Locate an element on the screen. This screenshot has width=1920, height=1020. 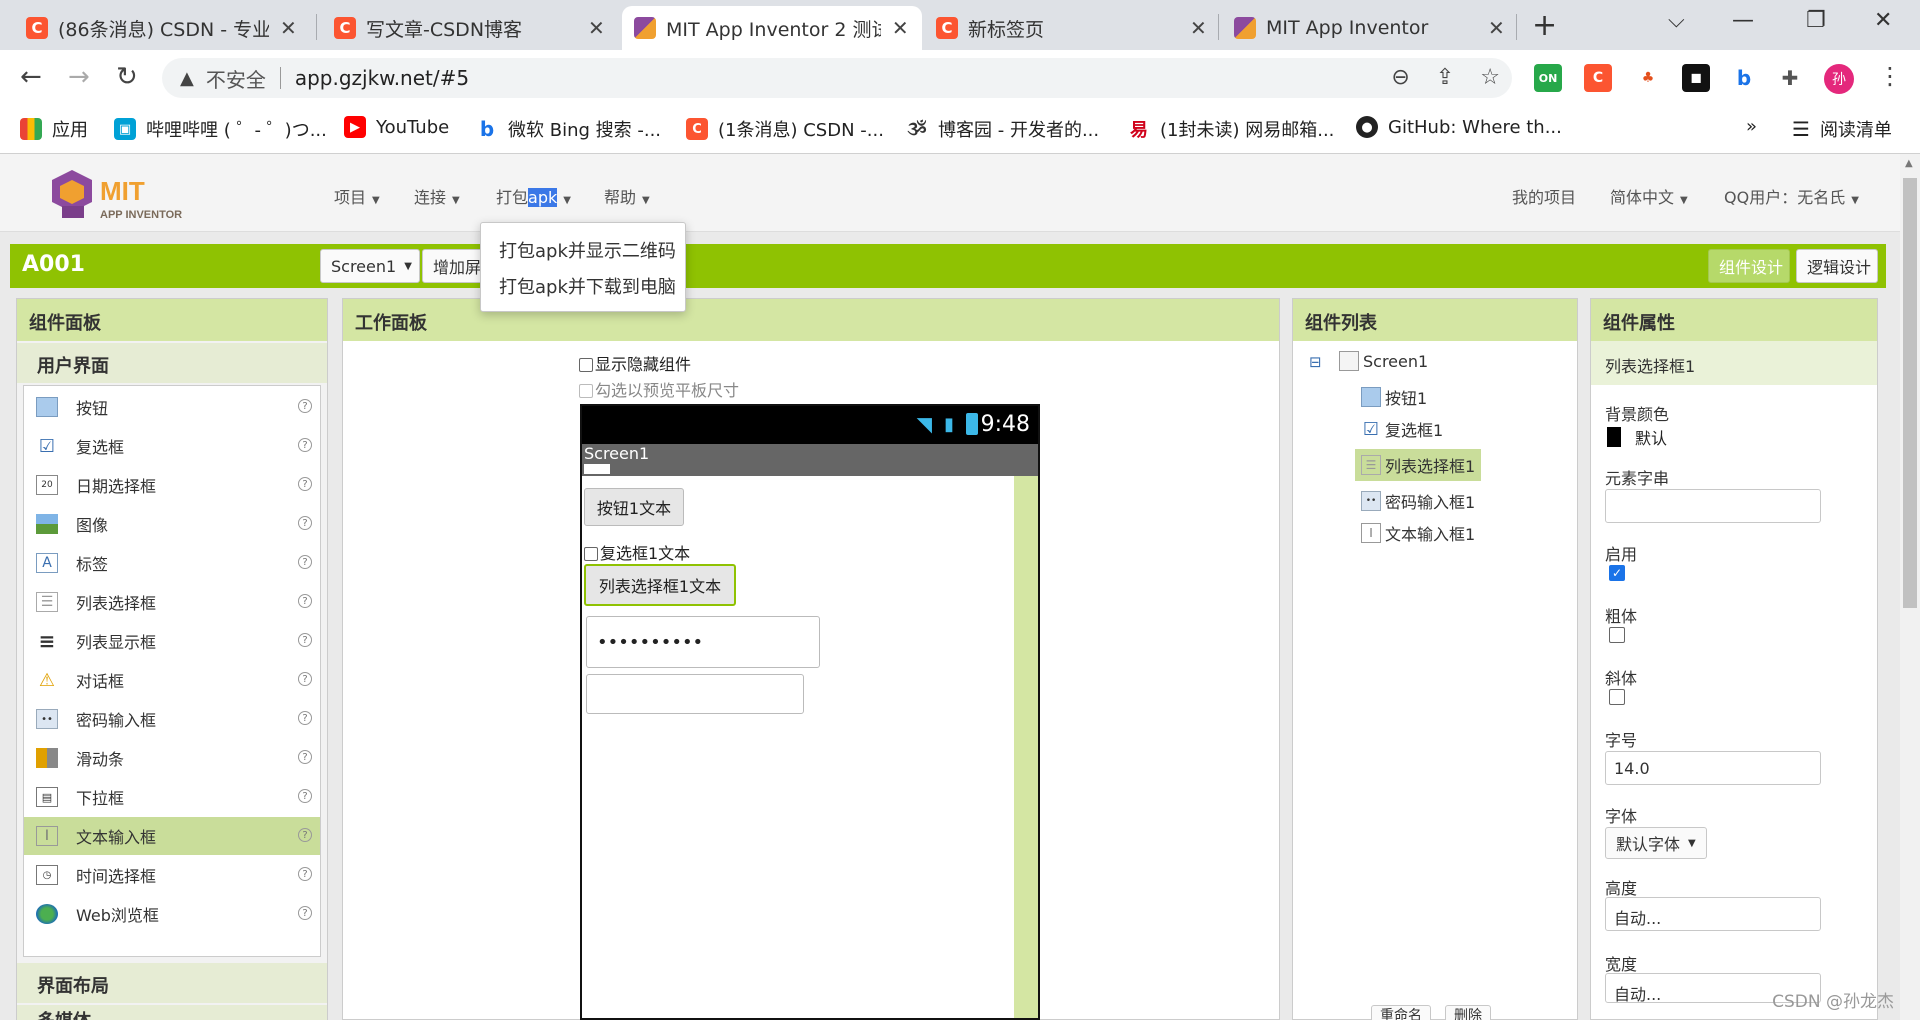
share-icon: ⇪ is located at coordinates (1445, 77).